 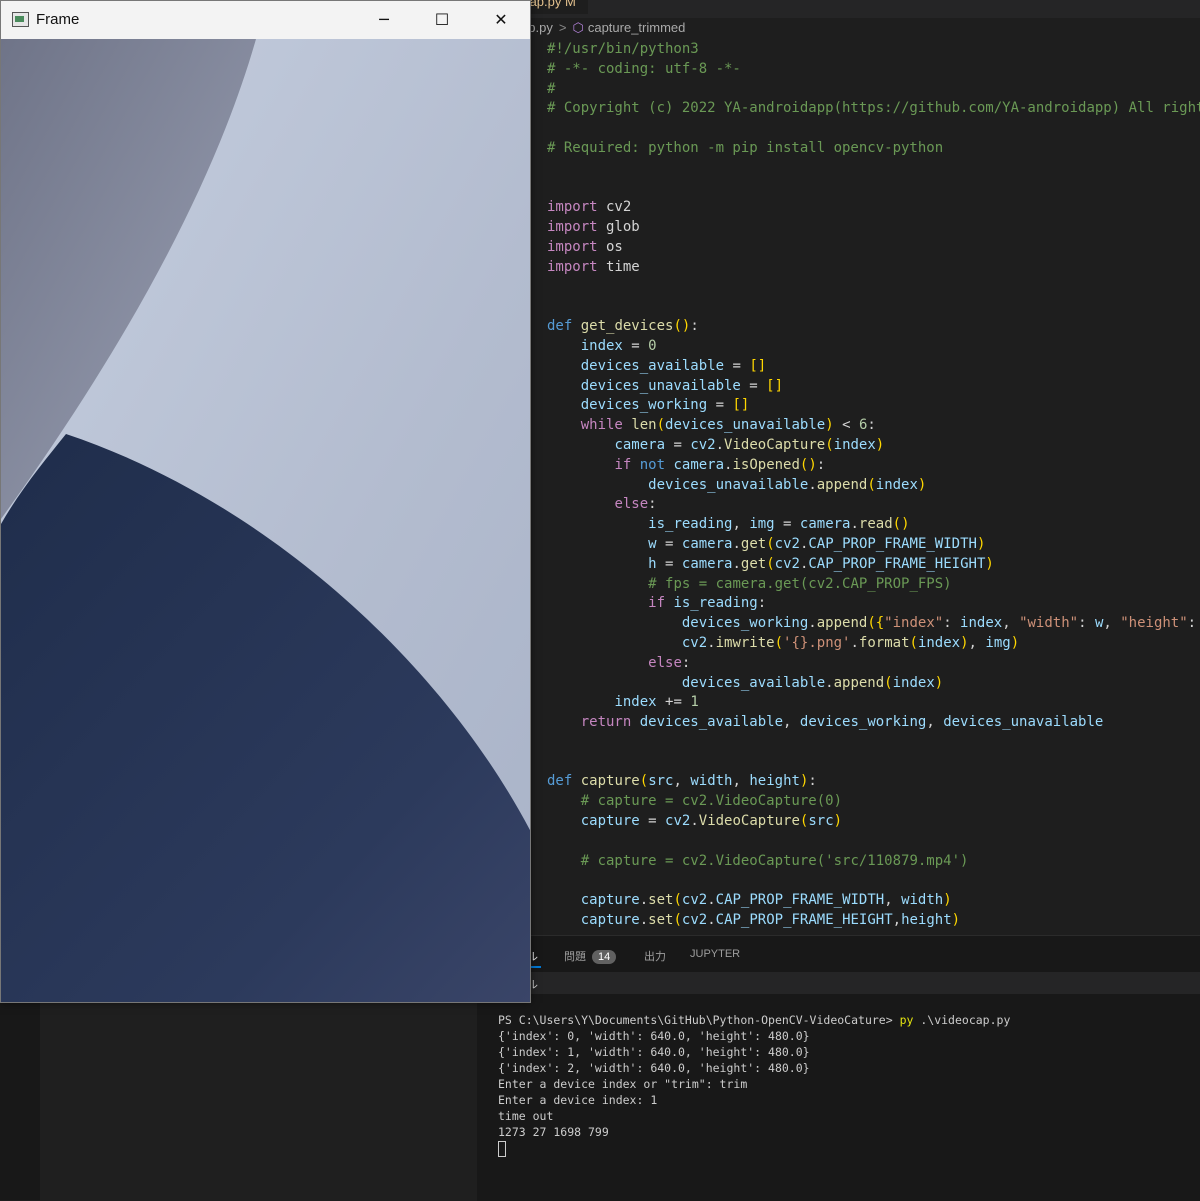 I want to click on code-token: (), so click(x=682, y=326).